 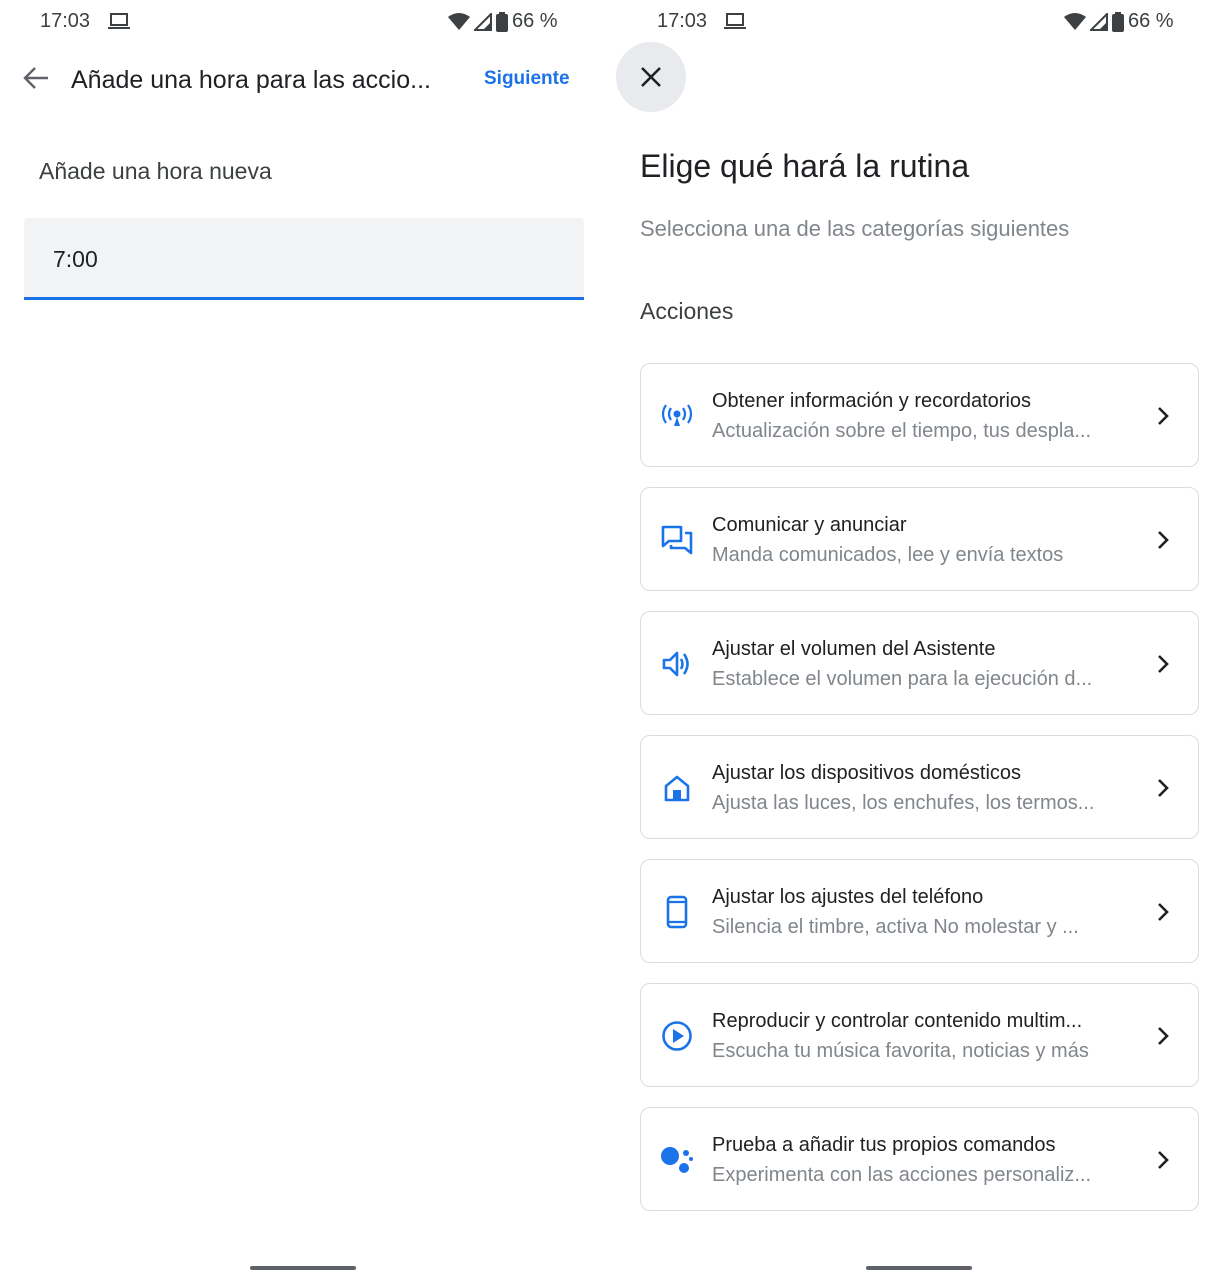 What do you see at coordinates (677, 788) in the screenshot?
I see `home-icon` at bounding box center [677, 788].